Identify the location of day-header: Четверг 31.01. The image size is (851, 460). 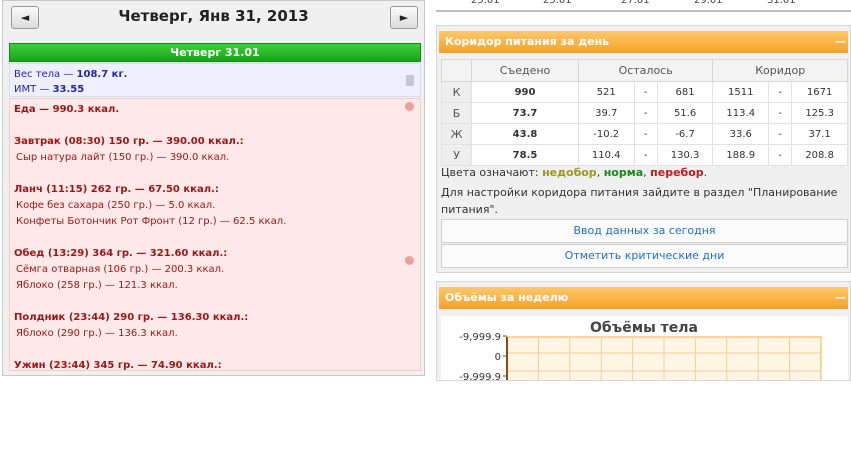
(215, 52).